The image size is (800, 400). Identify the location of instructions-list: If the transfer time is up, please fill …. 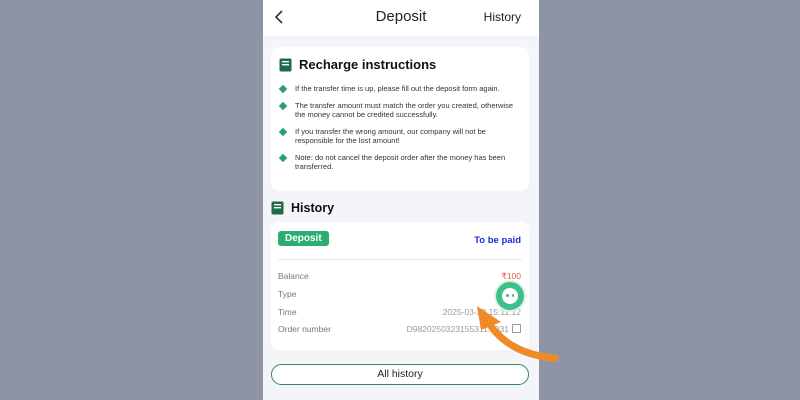
(398, 131).